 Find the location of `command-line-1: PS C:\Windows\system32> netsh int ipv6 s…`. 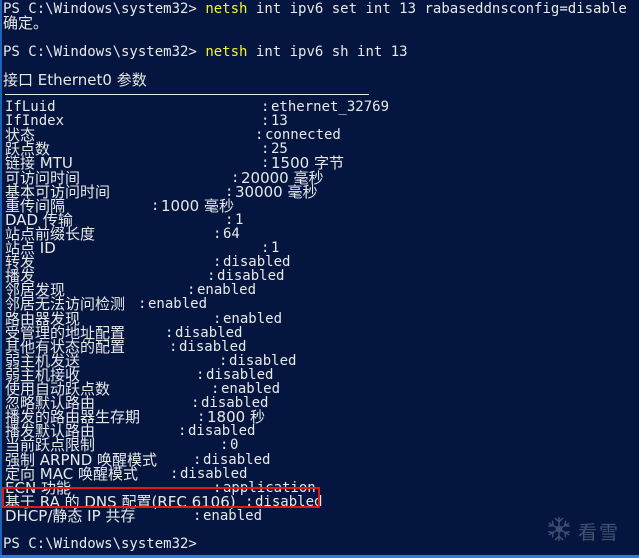

command-line-1: PS C:\Windows\system32> netsh int ipv6 s… is located at coordinates (315, 9).